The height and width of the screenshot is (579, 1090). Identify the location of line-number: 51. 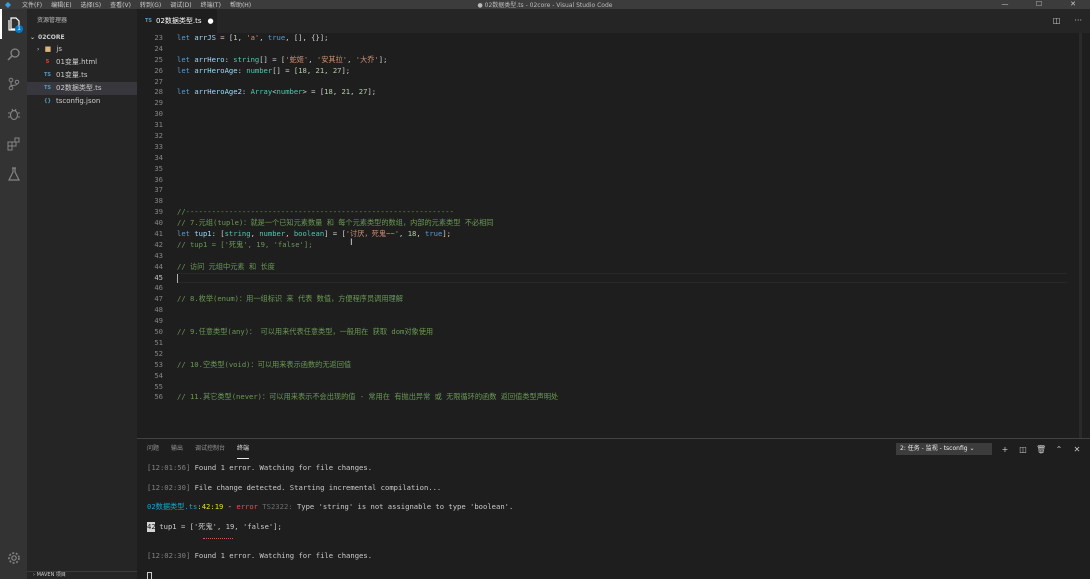
(158, 342).